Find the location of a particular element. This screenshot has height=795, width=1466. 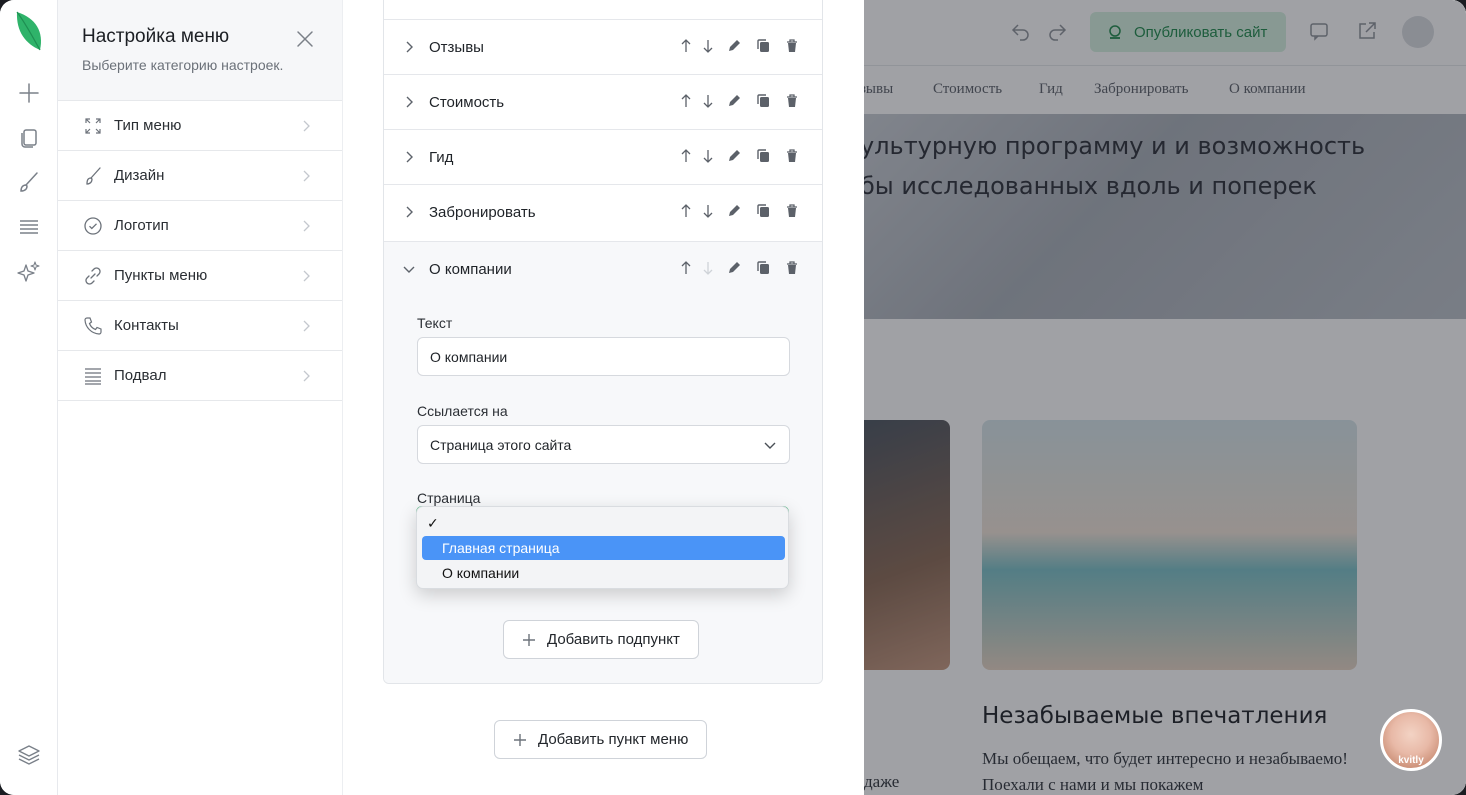

link-field-label: Ссылается на is located at coordinates (462, 411).